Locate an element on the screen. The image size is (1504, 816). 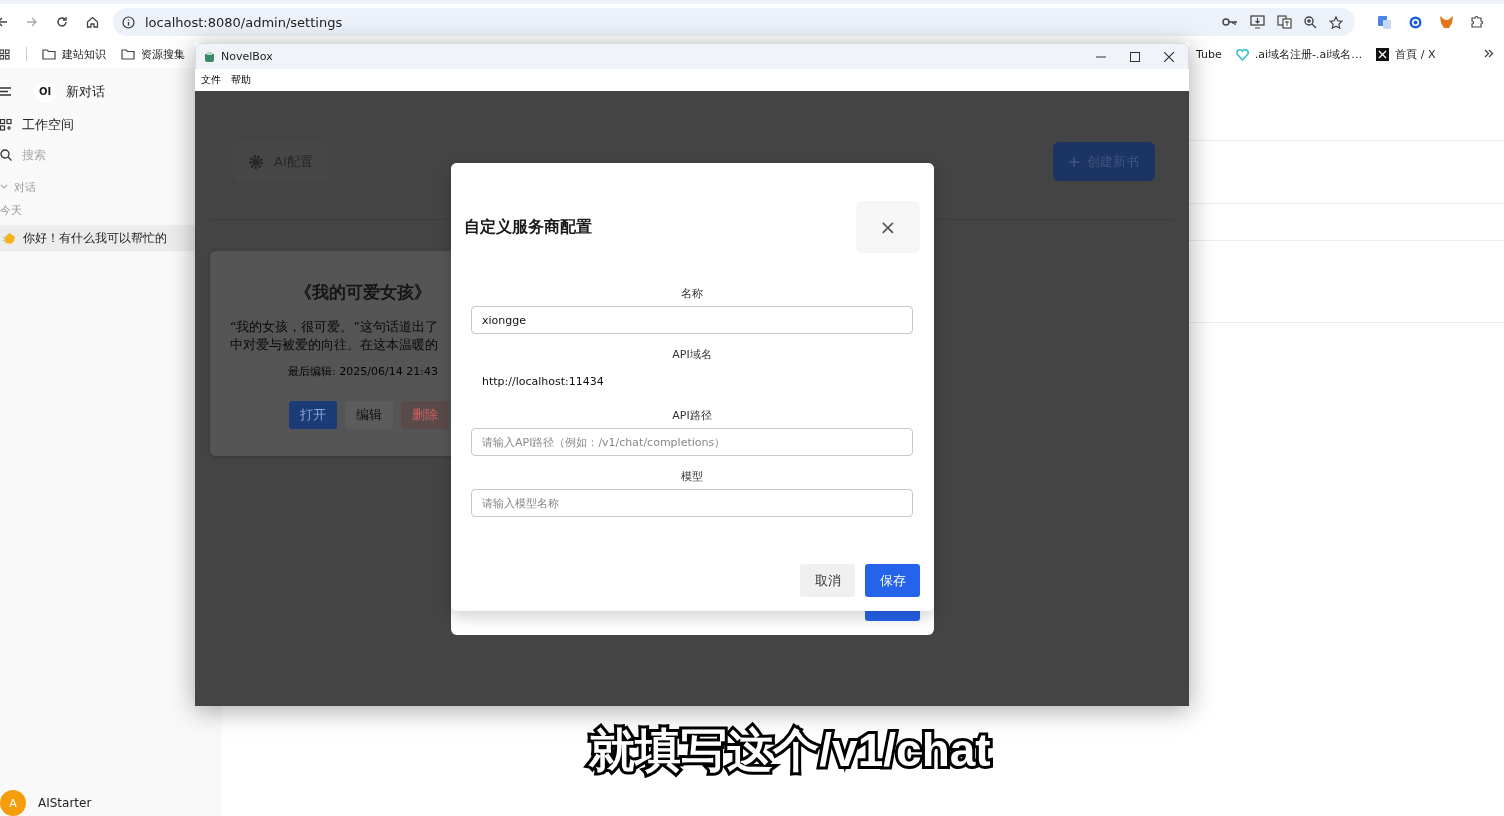
apps-icon is located at coordinates (5, 54).